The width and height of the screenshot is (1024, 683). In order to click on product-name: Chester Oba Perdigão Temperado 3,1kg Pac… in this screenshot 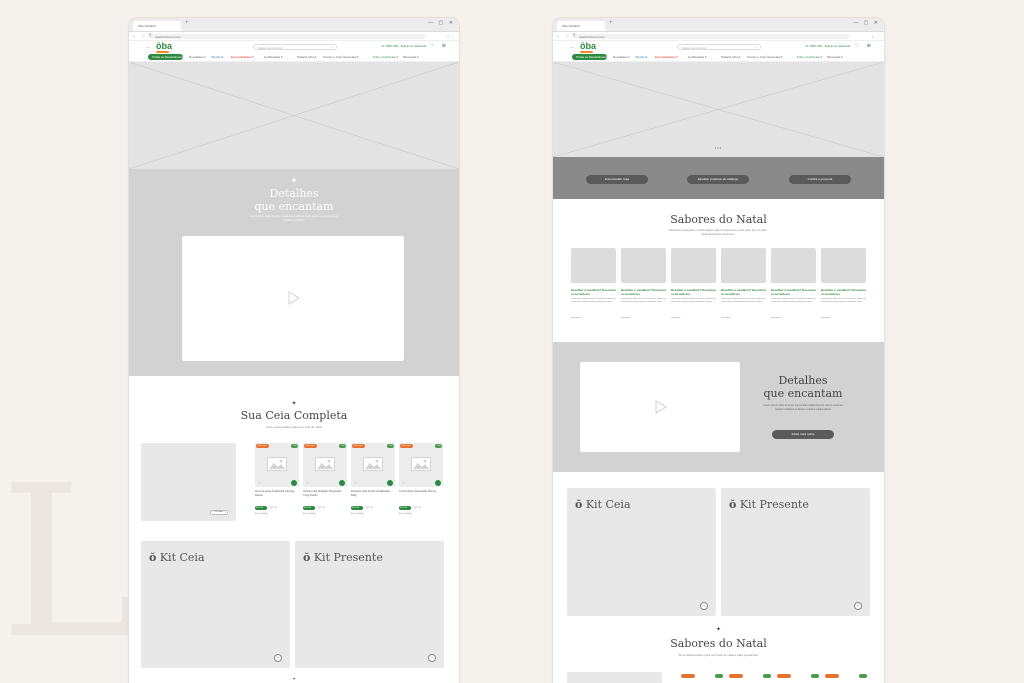, I will do `click(325, 493)`.